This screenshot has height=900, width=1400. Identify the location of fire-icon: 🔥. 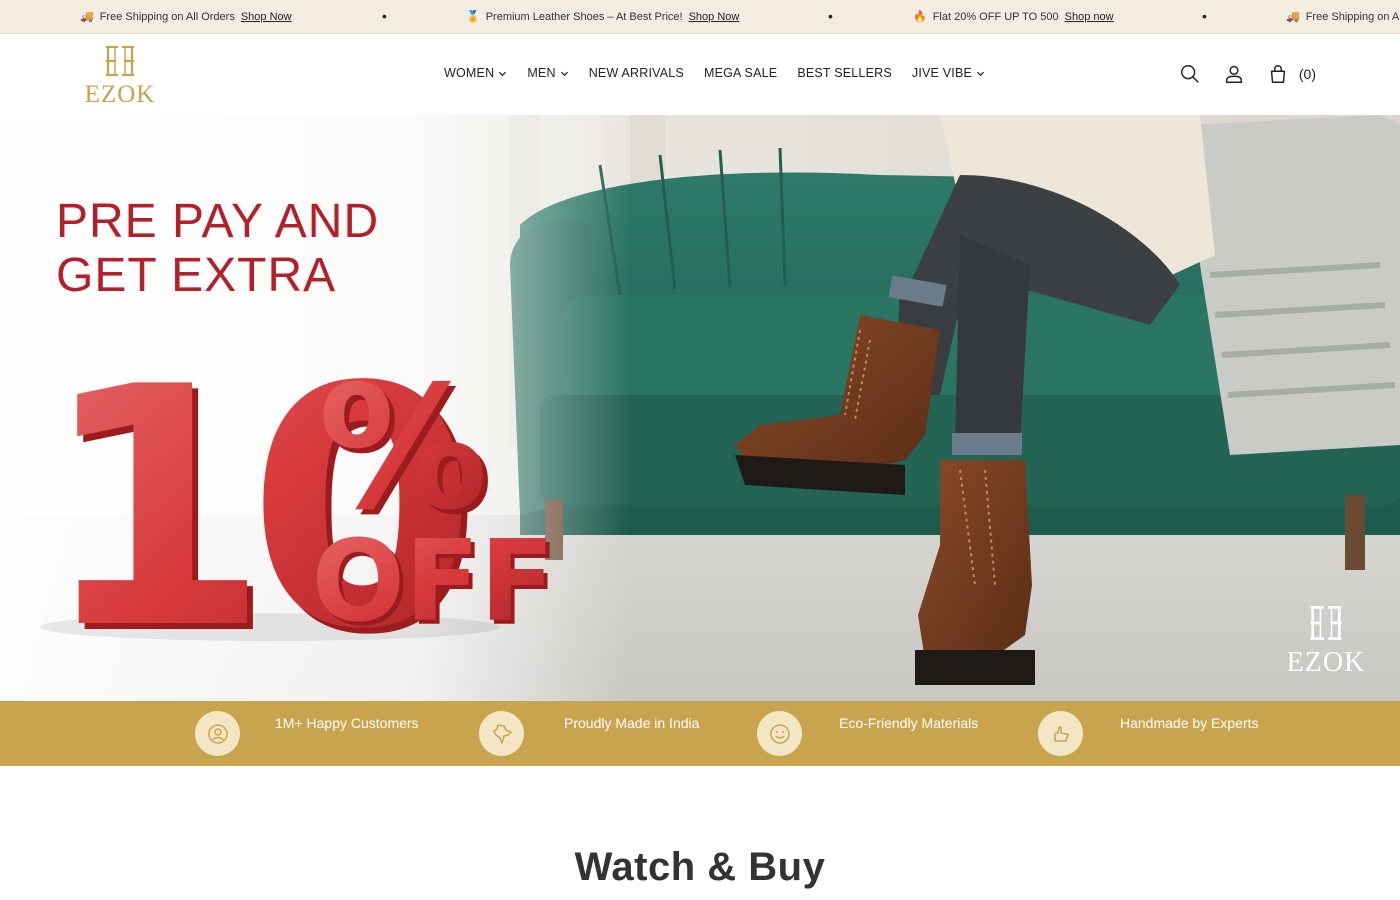
(920, 17).